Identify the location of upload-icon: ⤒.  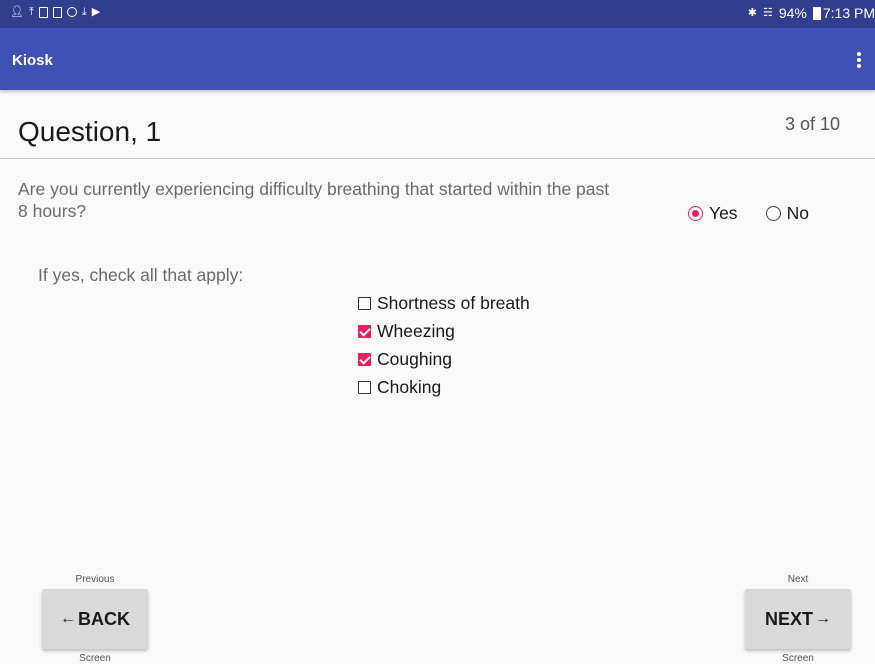
(31, 12).